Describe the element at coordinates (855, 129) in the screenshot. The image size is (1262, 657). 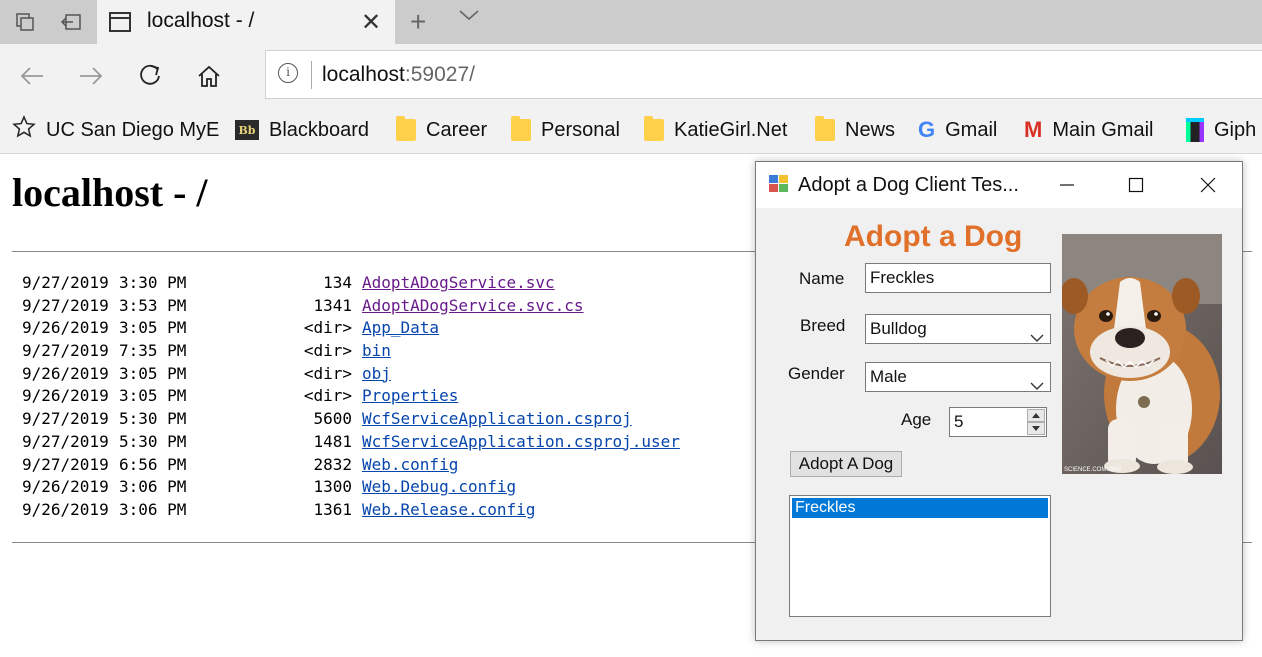
I see `favorite-news: News` at that location.